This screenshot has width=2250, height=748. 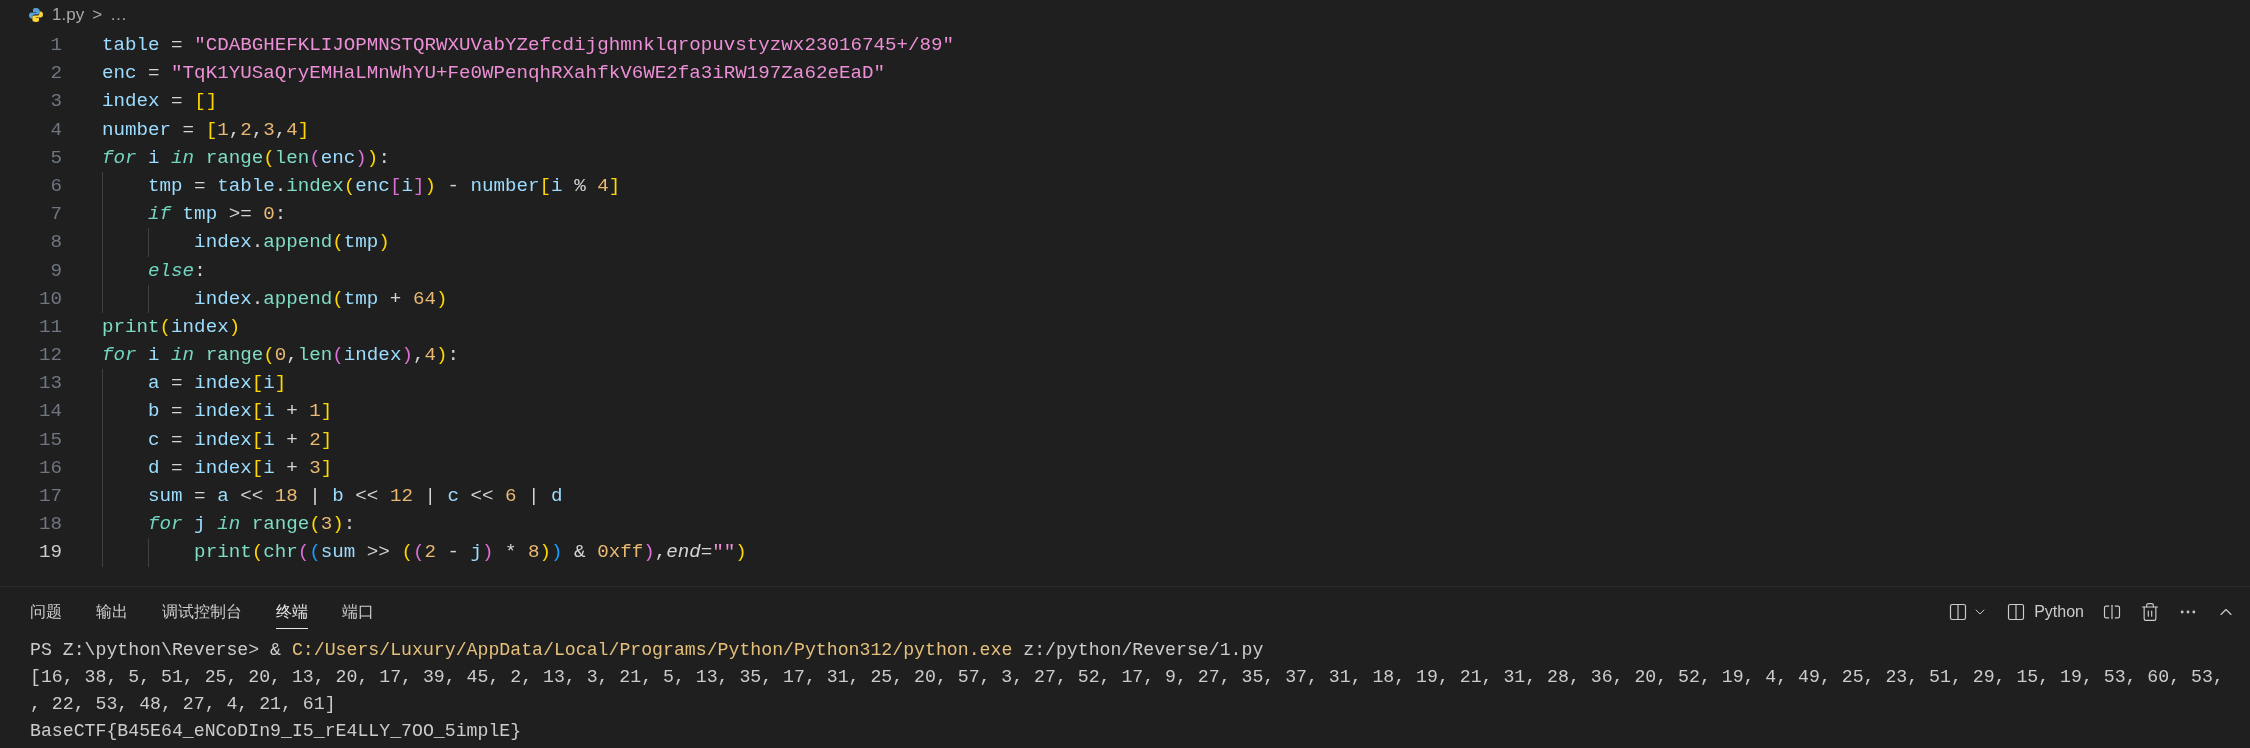 What do you see at coordinates (217, 214) in the screenshot?
I see `code-line: if tmp >= 0:` at bounding box center [217, 214].